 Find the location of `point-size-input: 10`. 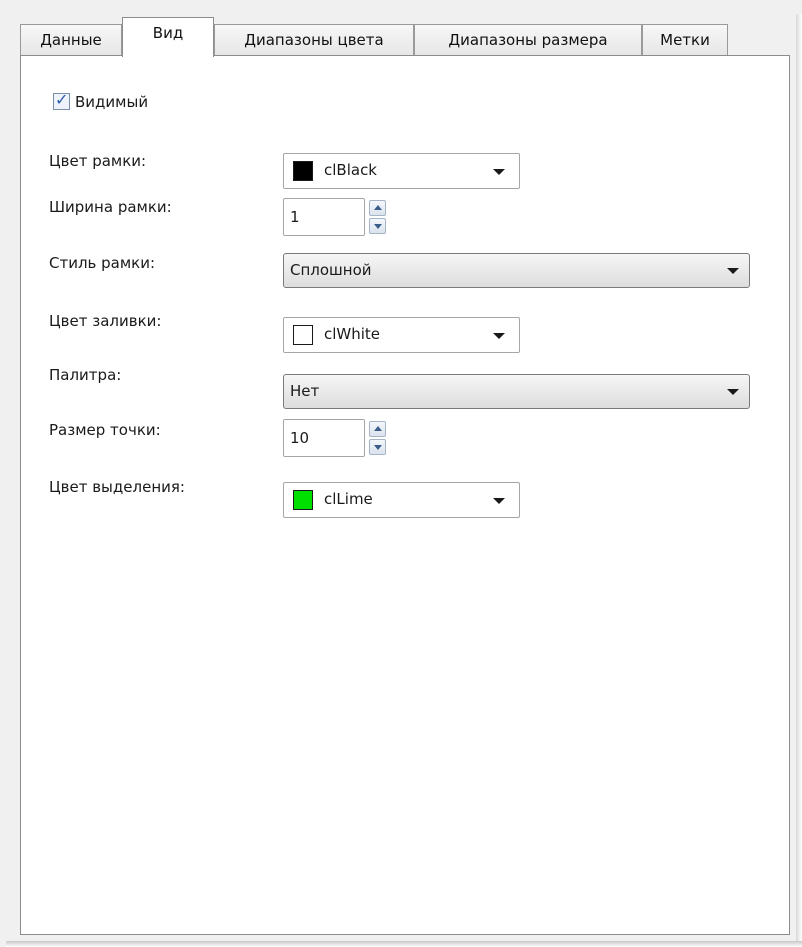

point-size-input: 10 is located at coordinates (324, 438).